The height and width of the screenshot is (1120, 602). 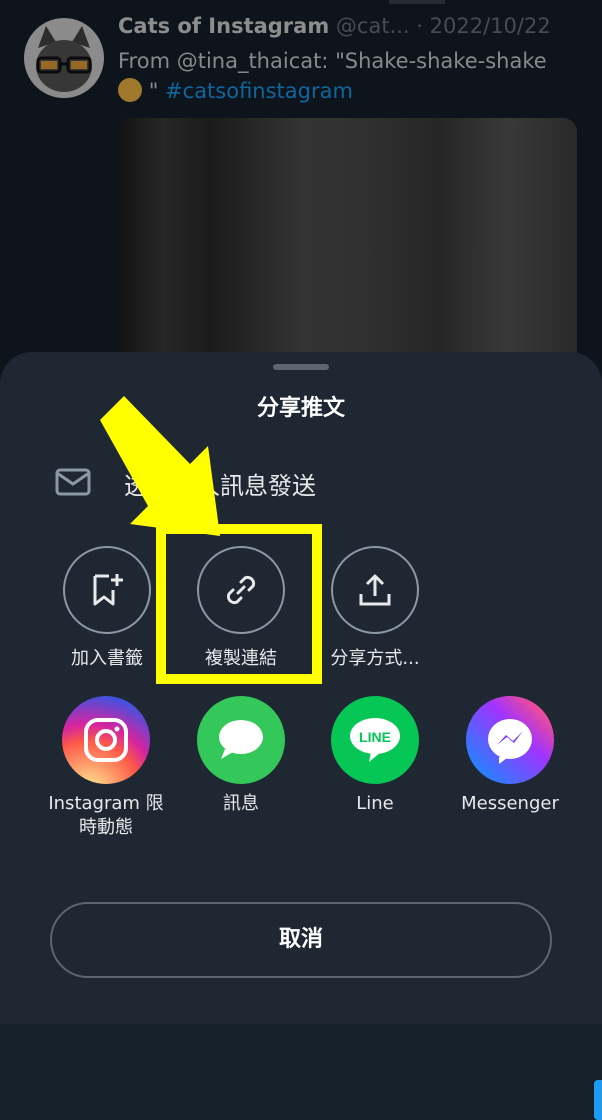 I want to click on line-icon: LINE, so click(x=375, y=740).